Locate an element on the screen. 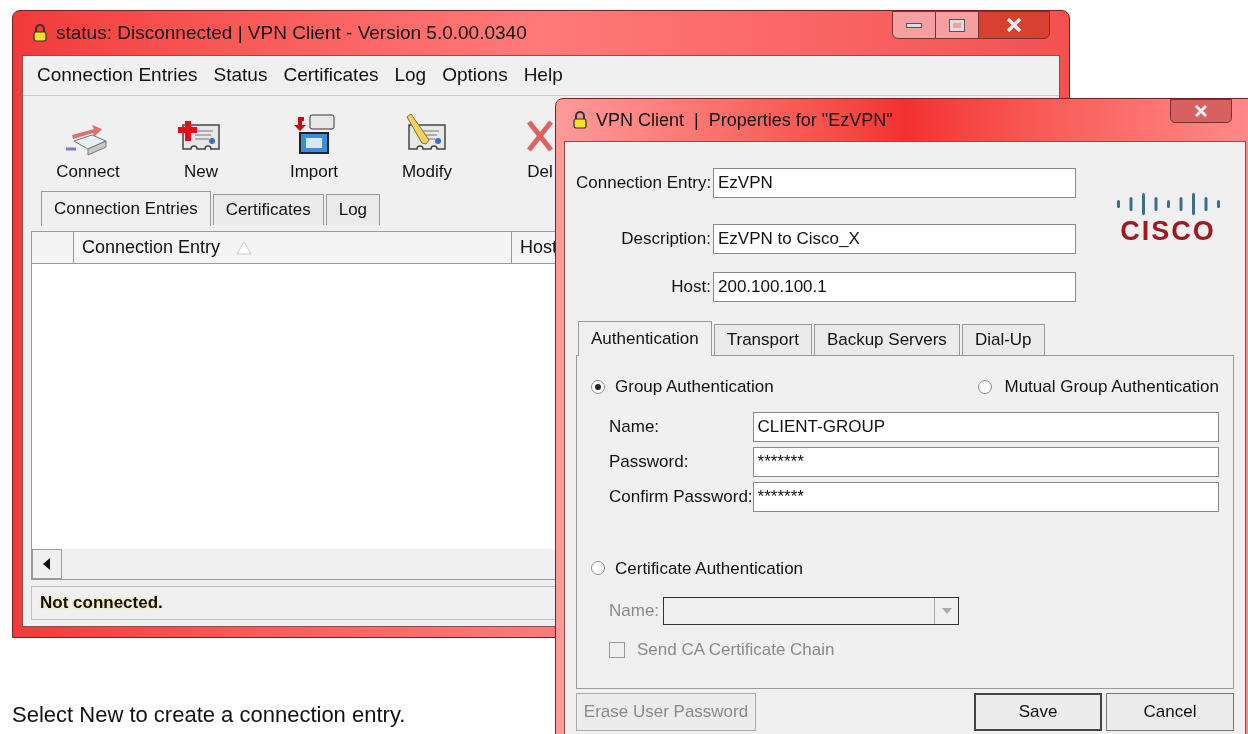 The width and height of the screenshot is (1248, 734). tab: Log is located at coordinates (353, 209).